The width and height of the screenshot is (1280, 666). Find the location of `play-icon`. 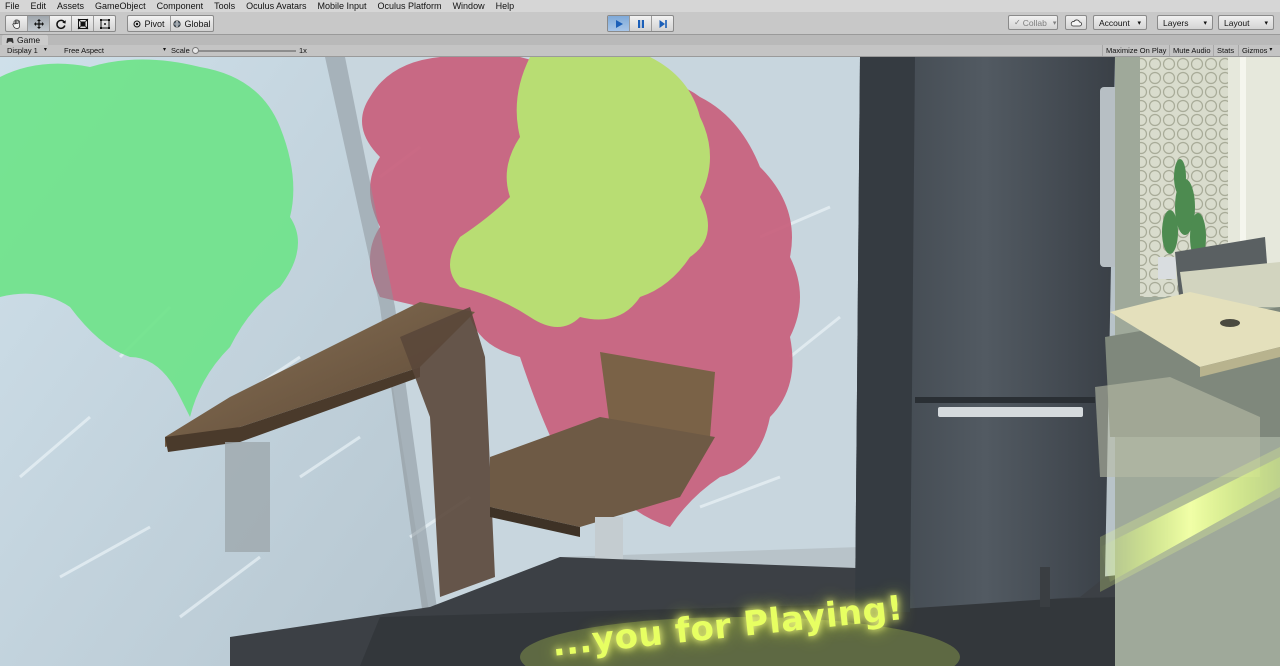

play-icon is located at coordinates (619, 23).